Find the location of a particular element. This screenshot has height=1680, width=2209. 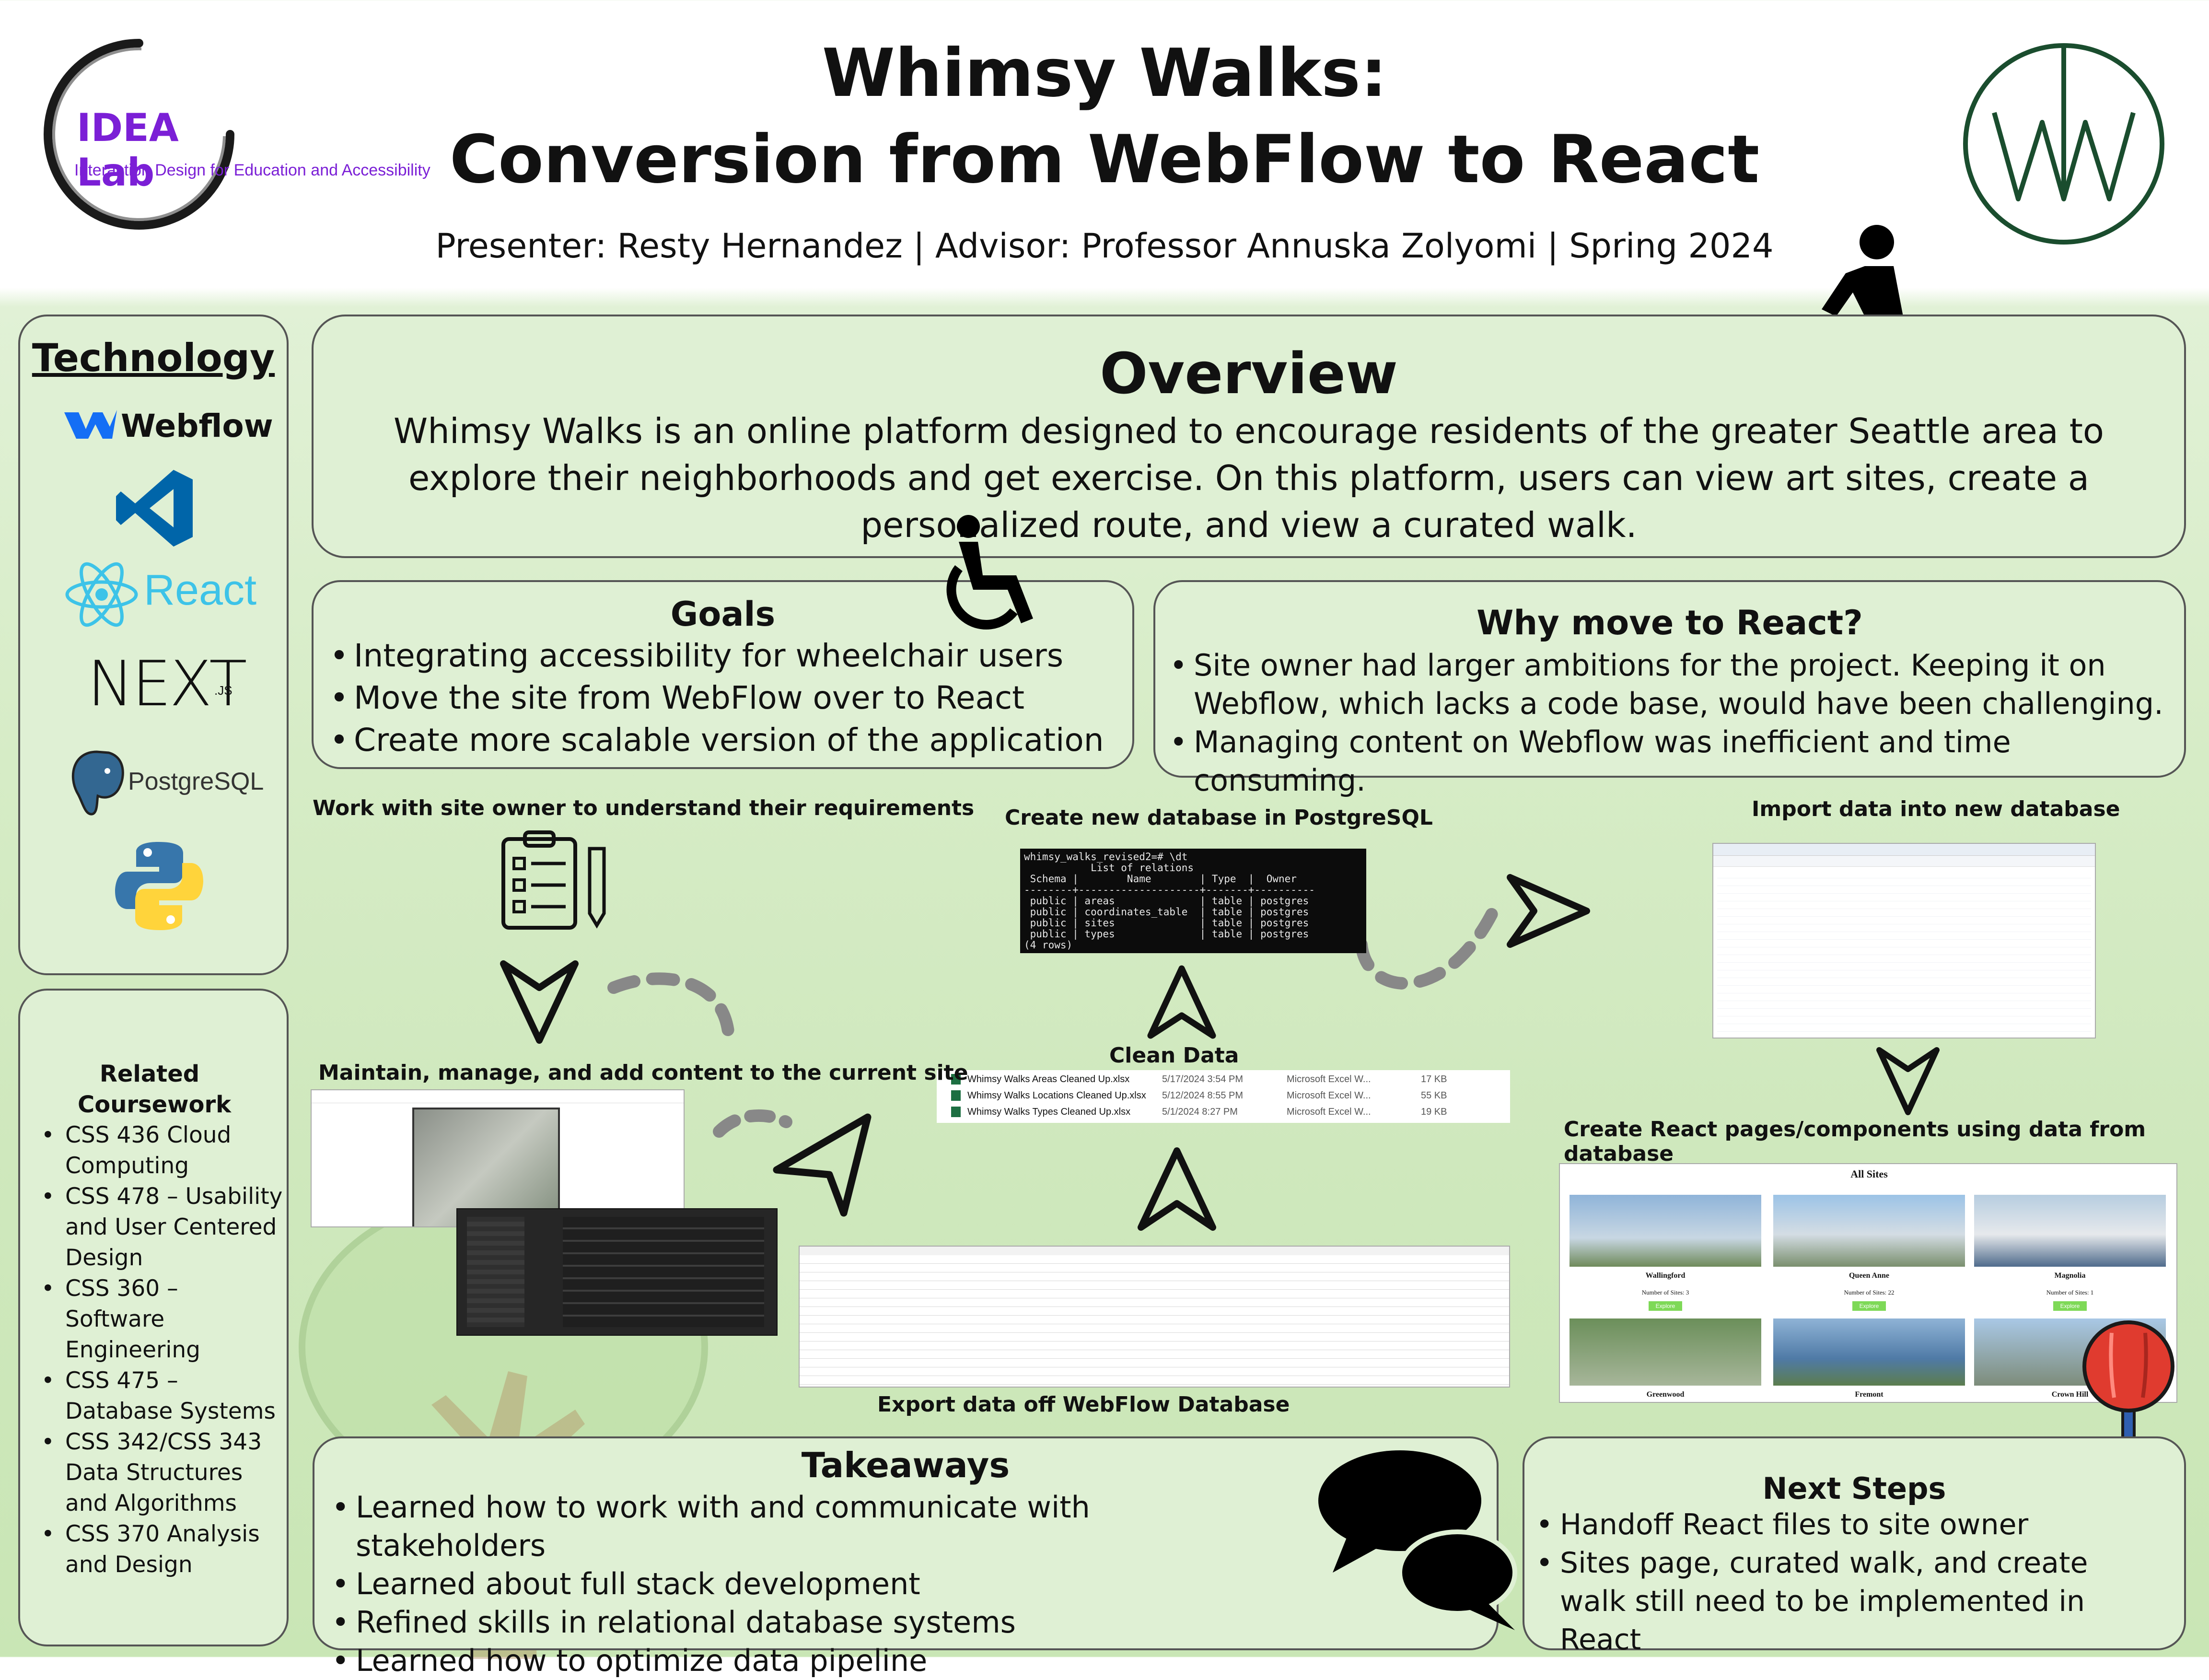

site-name: Wallingford is located at coordinates (1666, 1276).